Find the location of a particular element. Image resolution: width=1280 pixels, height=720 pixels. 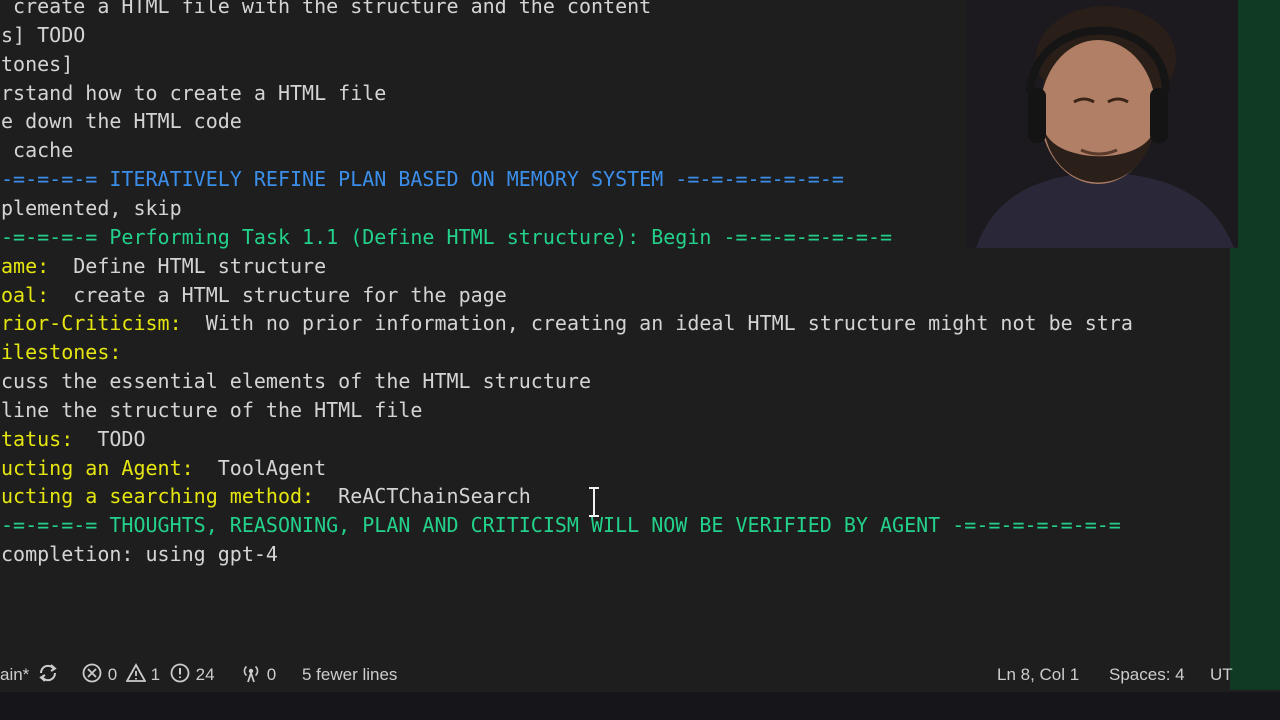

terminal-text: rior-Criticism: is located at coordinates (91, 323).